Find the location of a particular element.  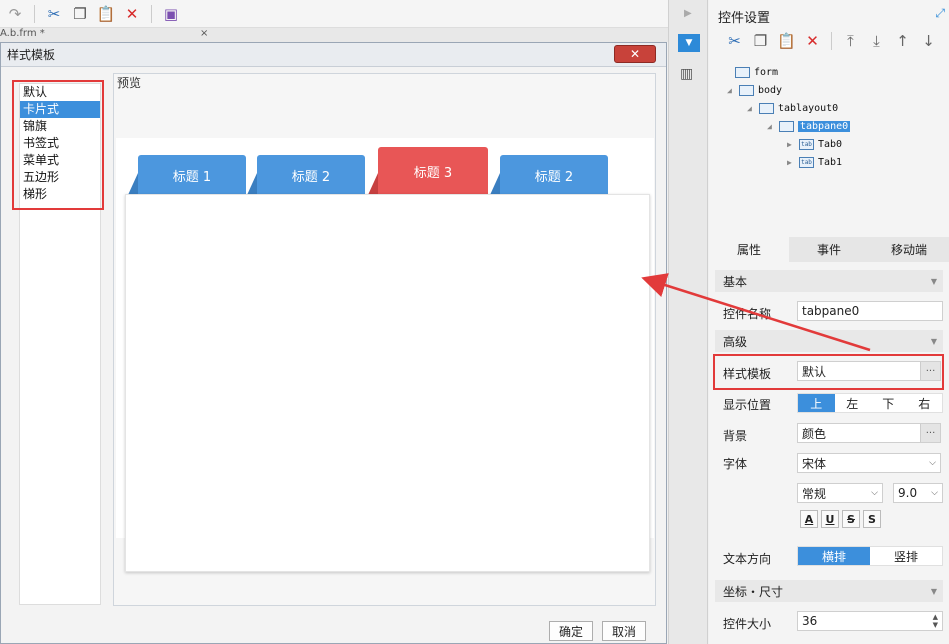

dialog-title: 样式模板 is located at coordinates (31, 55).